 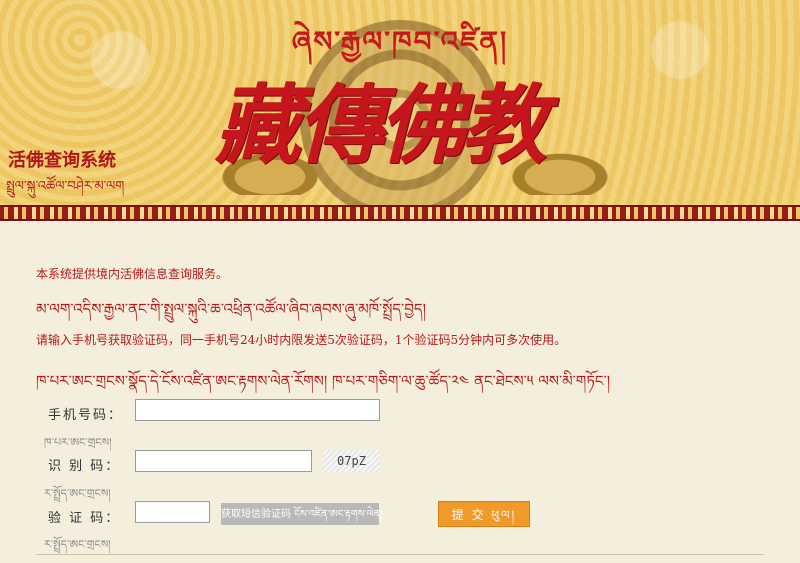 What do you see at coordinates (132, 274) in the screenshot?
I see `intro-text: 本系统提供境内活佛信息查询服务。` at bounding box center [132, 274].